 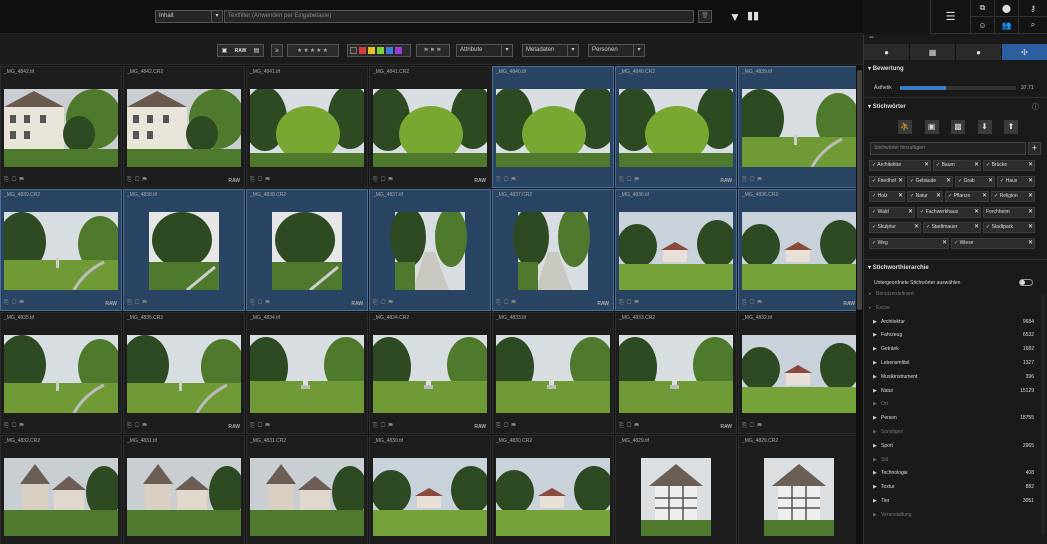 What do you see at coordinates (982, 8) in the screenshot?
I see `copy-icon: ⧉` at bounding box center [982, 8].